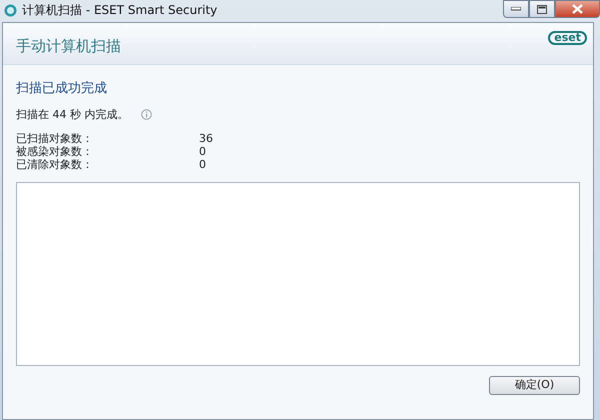 This screenshot has width=600, height=420. Describe the element at coordinates (120, 10) in the screenshot. I see `window-title: 计算机扫描 - ESET Smart Security` at that location.